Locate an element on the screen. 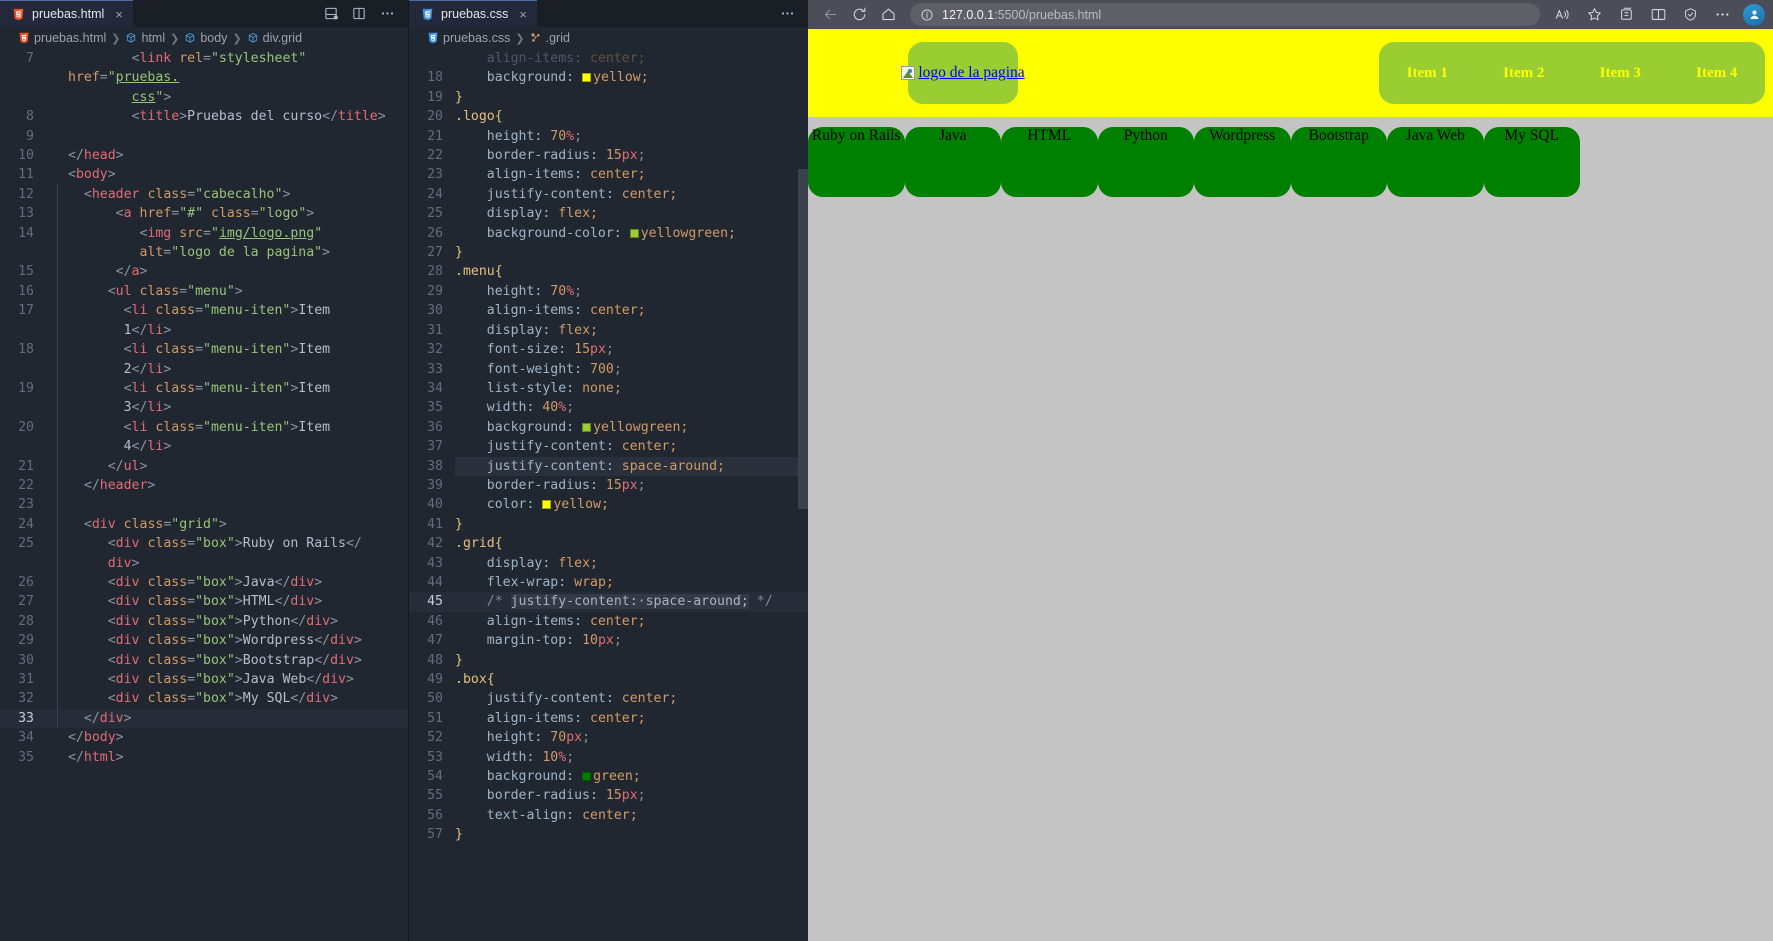 The image size is (1773, 941). split-editor-right-icon is located at coordinates (359, 13).